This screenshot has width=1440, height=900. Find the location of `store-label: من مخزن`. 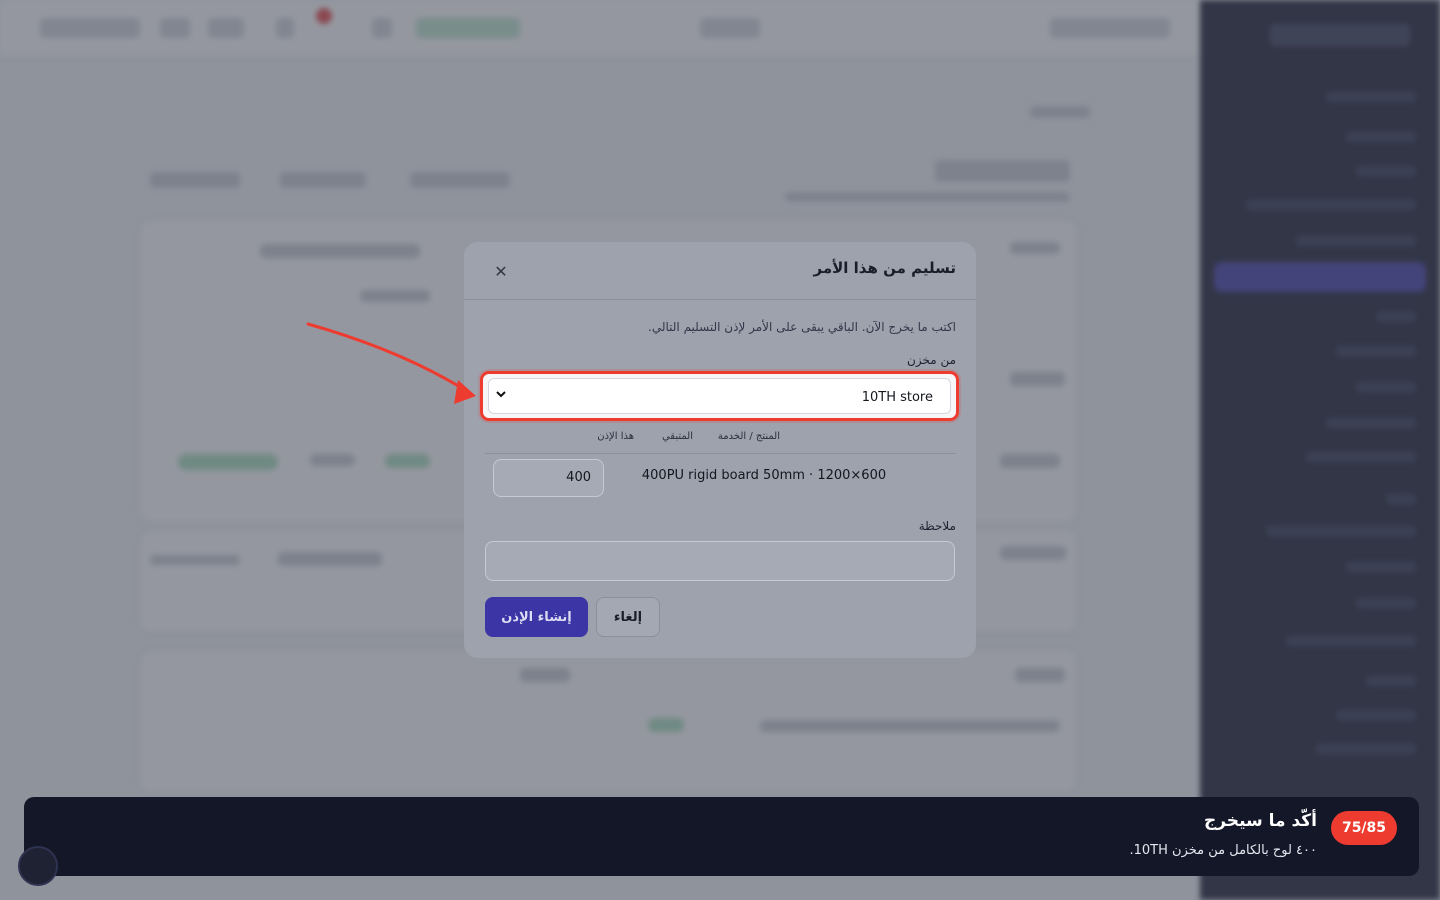

store-label: من مخزن is located at coordinates (931, 360).